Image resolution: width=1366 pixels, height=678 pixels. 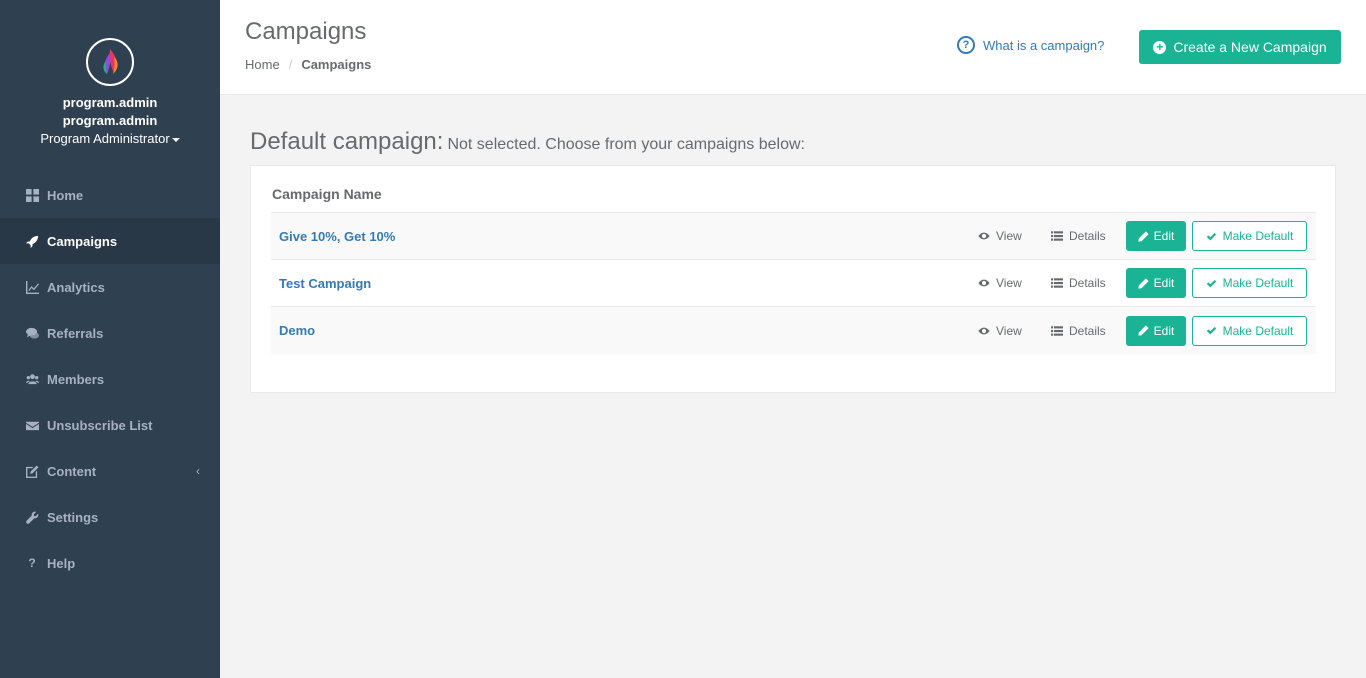 What do you see at coordinates (306, 31) in the screenshot?
I see `page-title: Campaigns` at bounding box center [306, 31].